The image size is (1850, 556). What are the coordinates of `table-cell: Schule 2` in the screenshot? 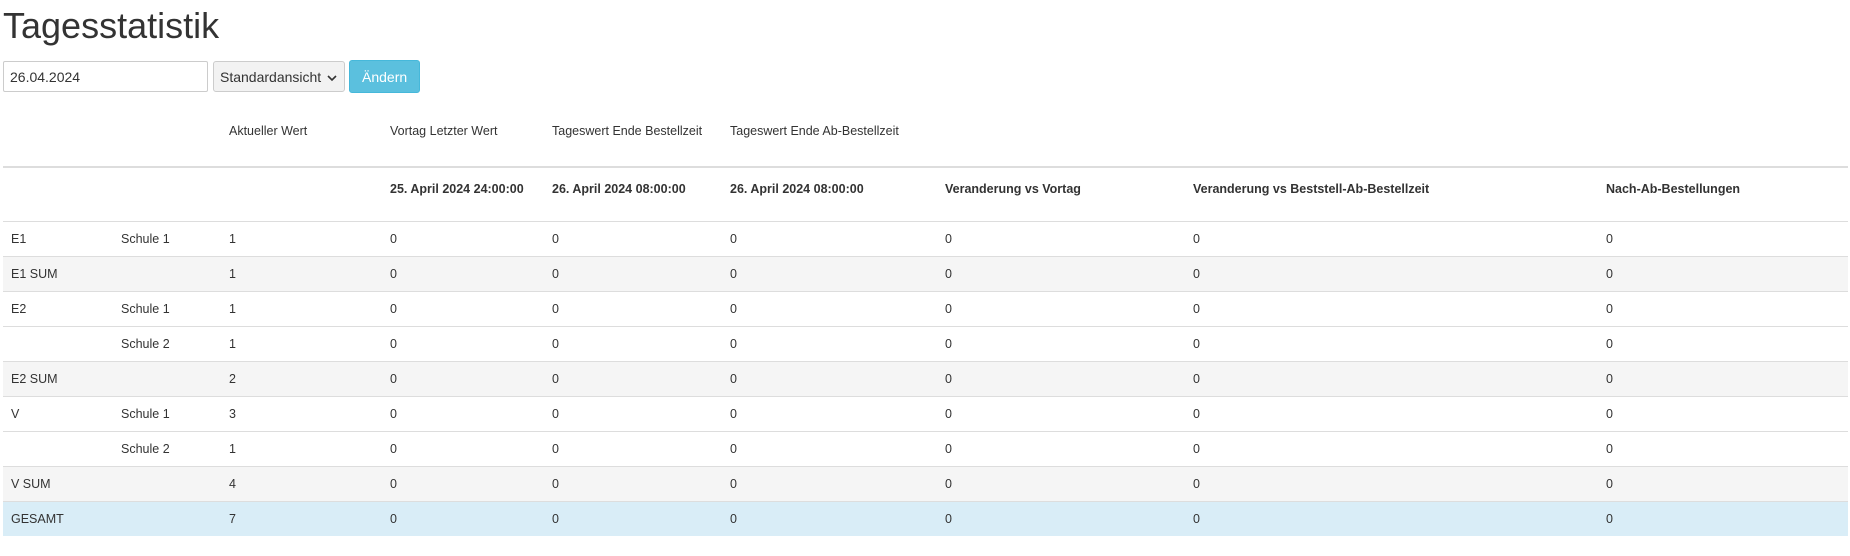 It's located at (167, 448).